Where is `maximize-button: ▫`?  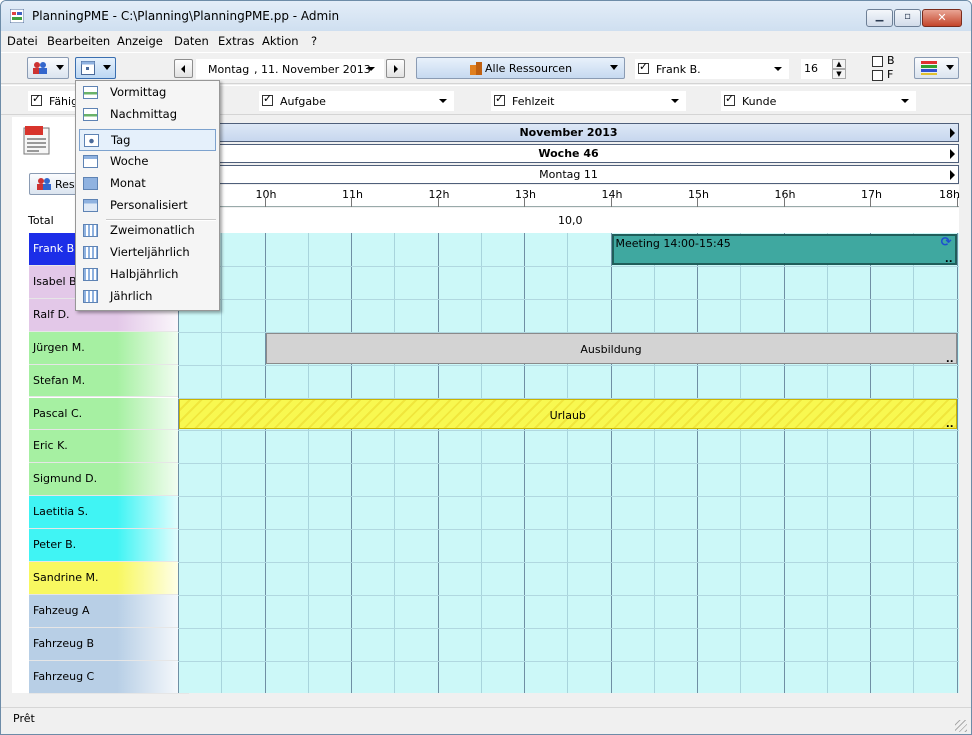 maximize-button: ▫ is located at coordinates (907, 18).